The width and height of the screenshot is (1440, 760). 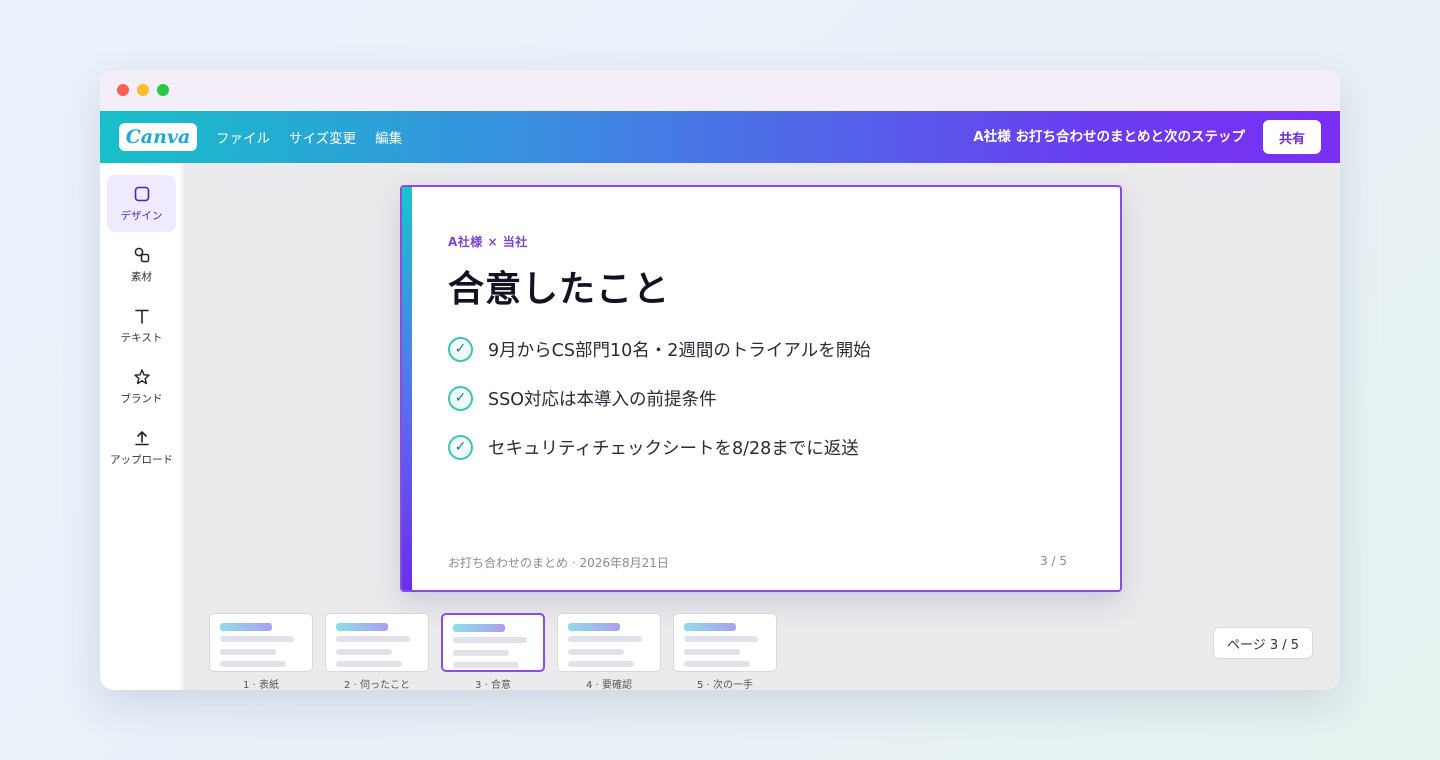 I want to click on menu-edit: 編集, so click(x=388, y=137).